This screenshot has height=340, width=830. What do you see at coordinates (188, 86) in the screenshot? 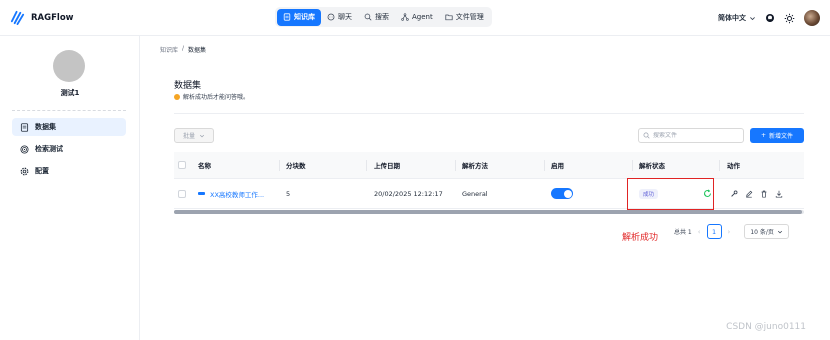
I see `page-title: 数据集` at bounding box center [188, 86].